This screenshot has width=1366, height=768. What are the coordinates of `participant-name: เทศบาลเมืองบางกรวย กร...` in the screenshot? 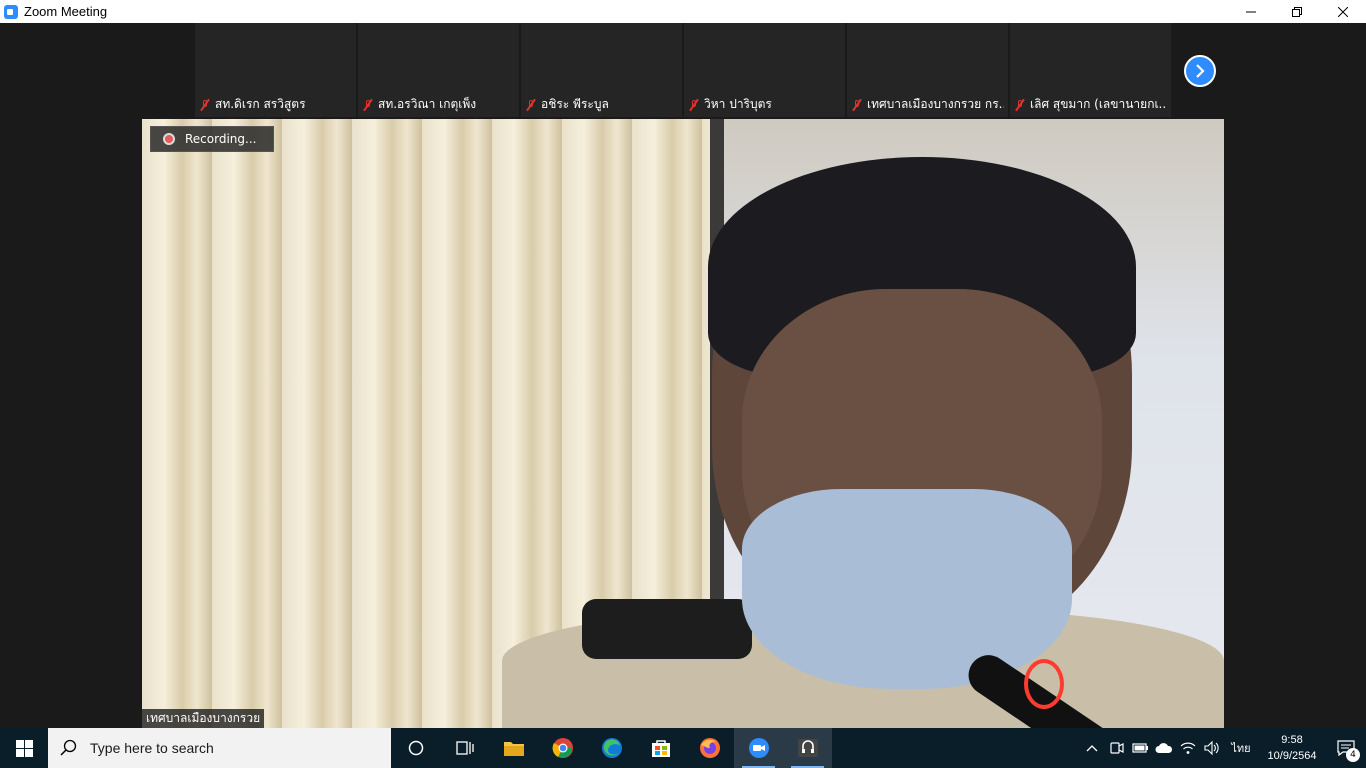 It's located at (935, 104).